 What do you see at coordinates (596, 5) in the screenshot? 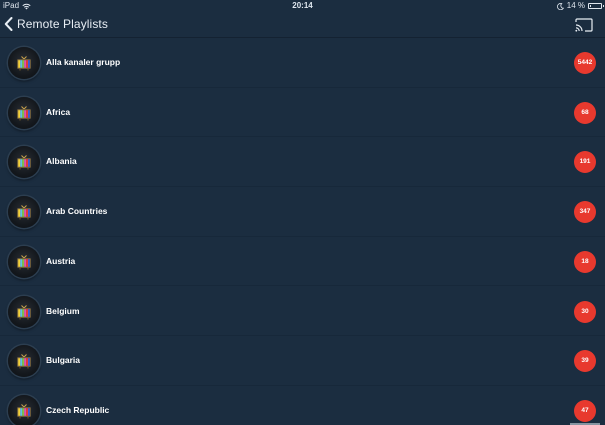
I see `battery-icon` at bounding box center [596, 5].